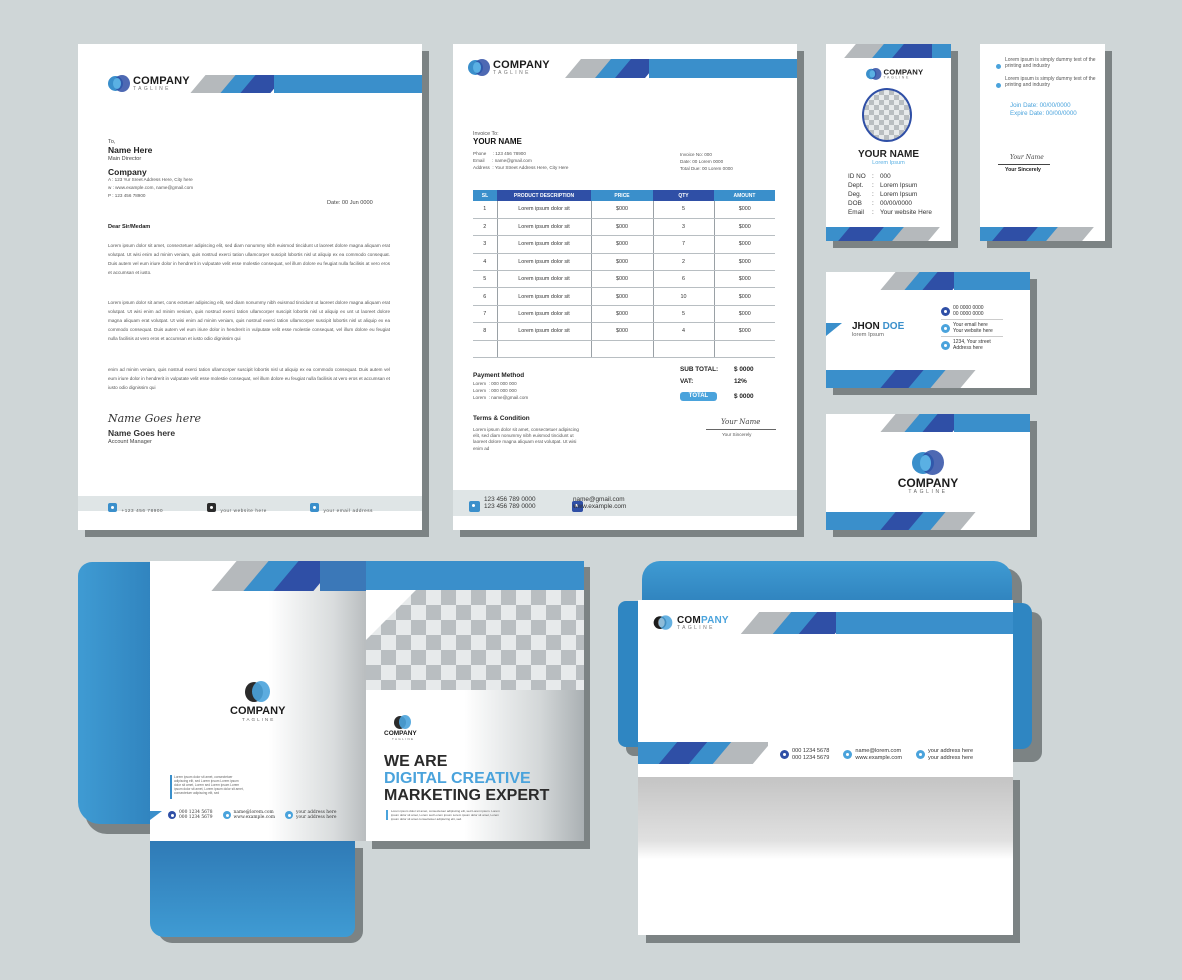 This screenshot has height=980, width=1182. What do you see at coordinates (804, 754) in the screenshot?
I see `contact-item: 000 1234 5678 000 1234 5679` at bounding box center [804, 754].